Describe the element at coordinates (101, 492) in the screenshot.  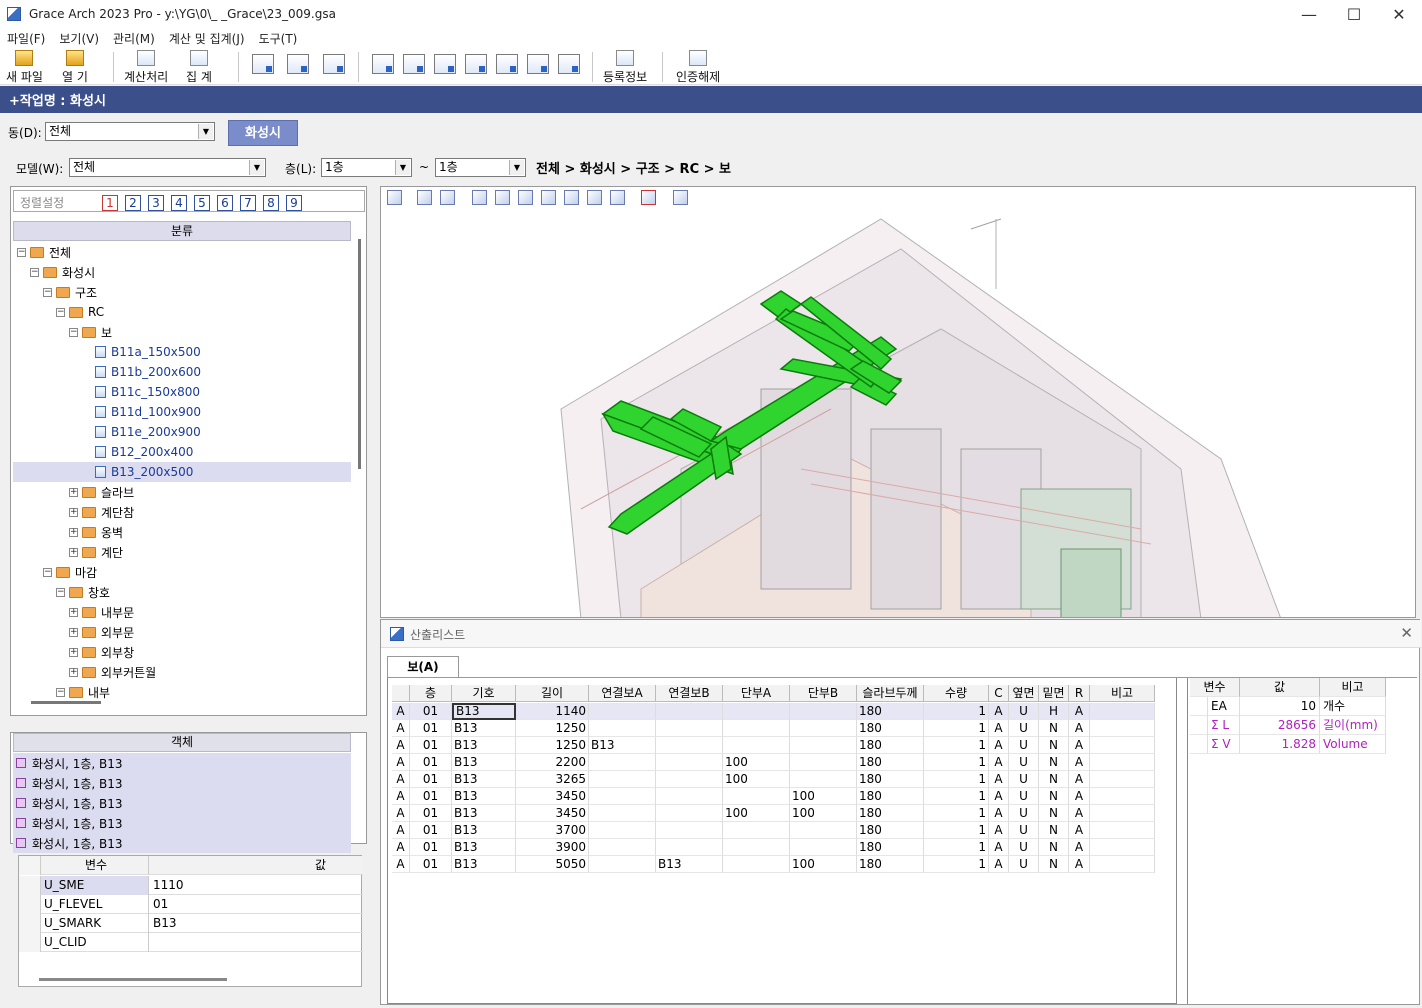
I see `tree-folder-item: + 슬라브` at that location.